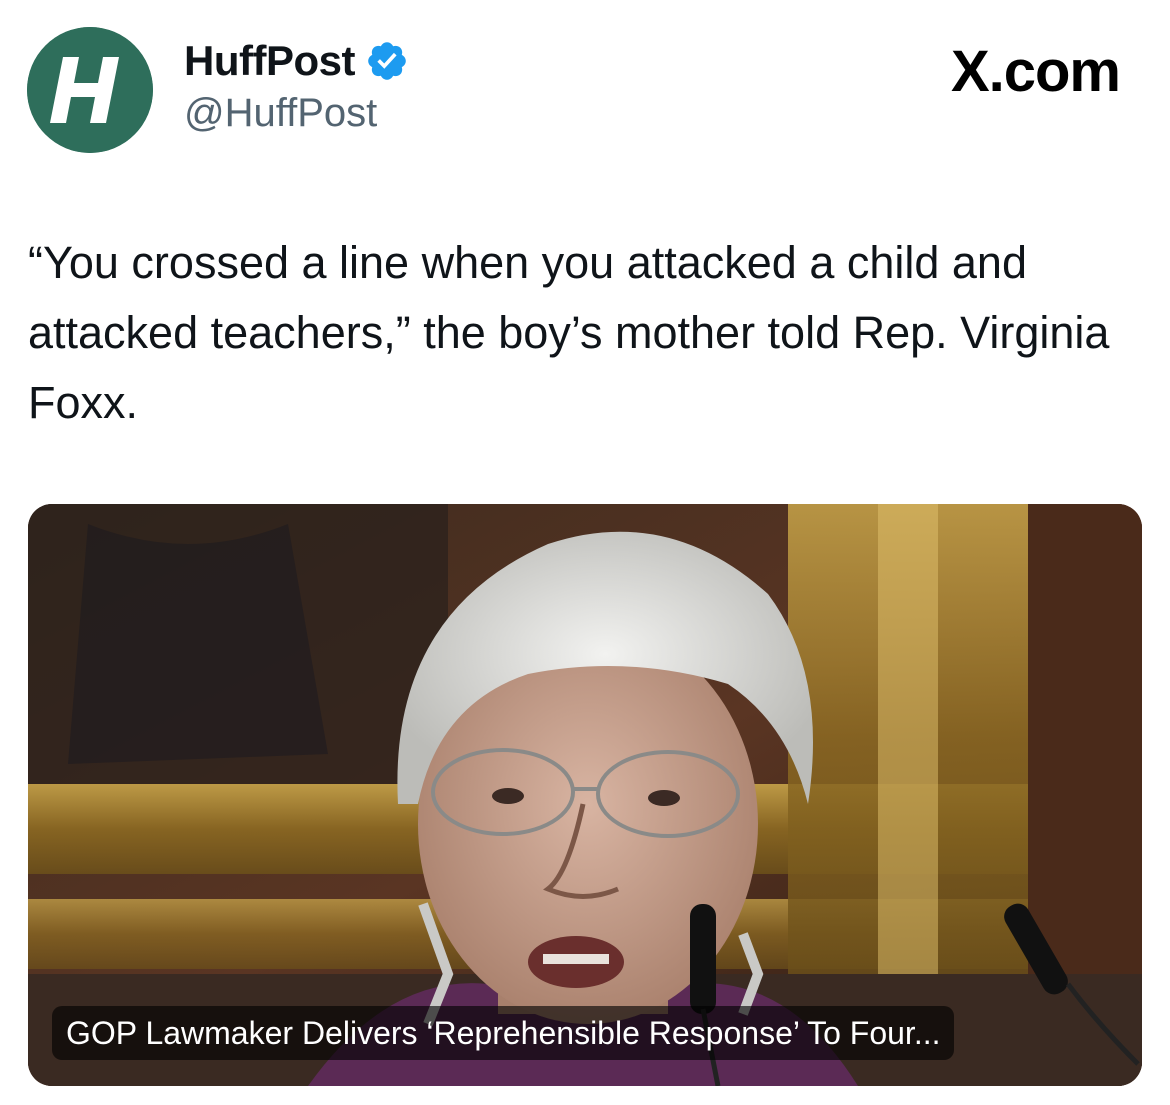  Describe the element at coordinates (280, 113) in the screenshot. I see `user-handle: @HuffPost` at that location.